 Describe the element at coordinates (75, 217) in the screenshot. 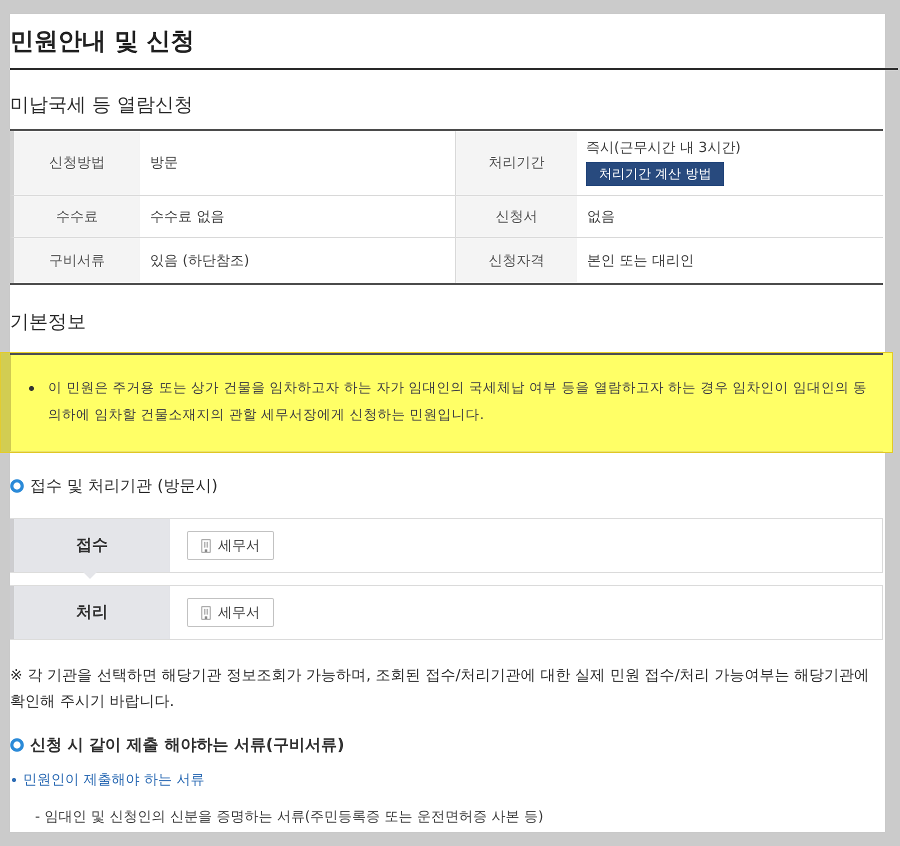

I see `row-header-cell: 수수료` at that location.